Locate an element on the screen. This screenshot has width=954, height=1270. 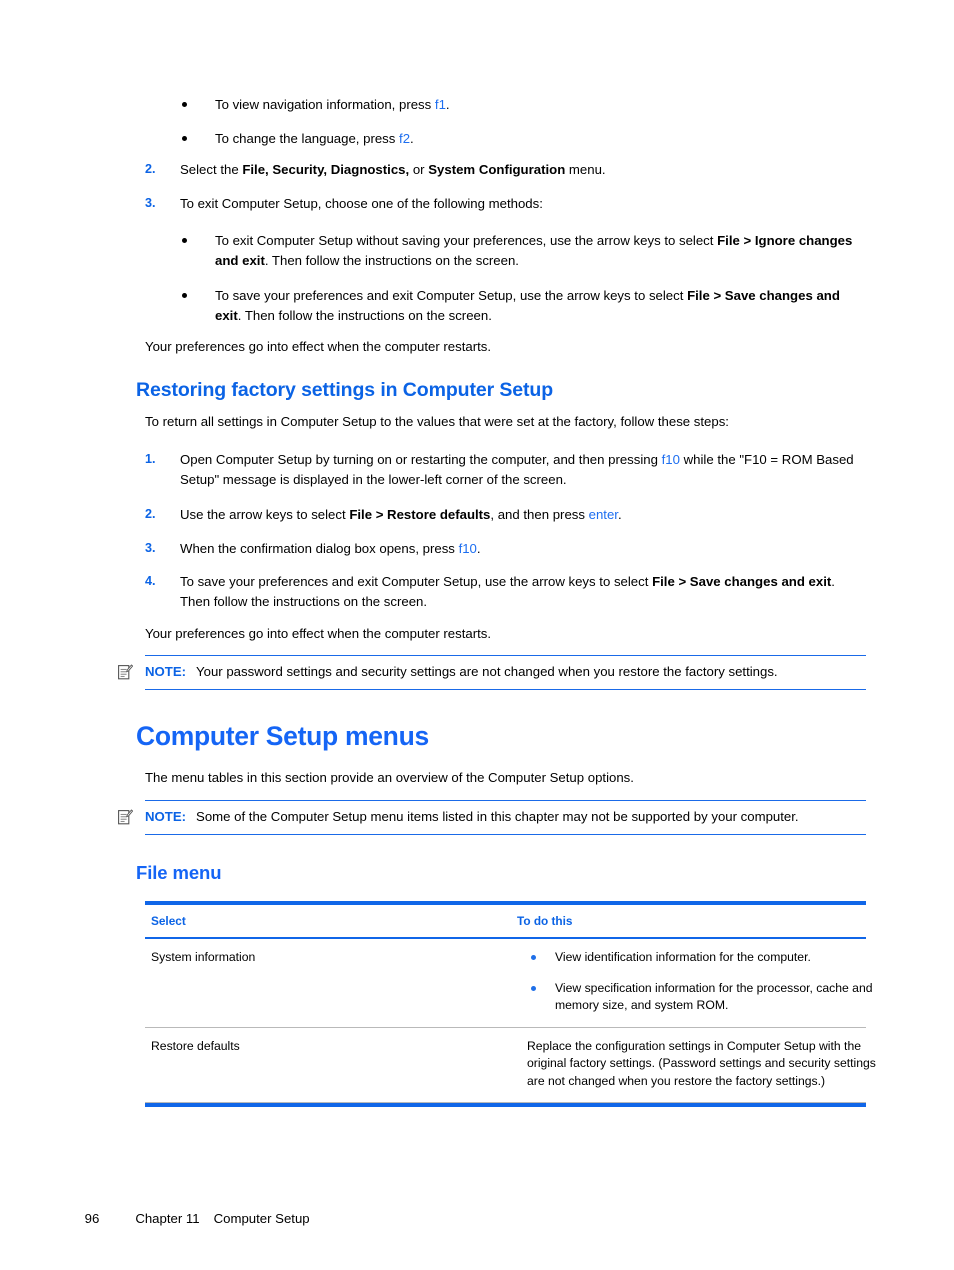
footer-chapter-label: Chapter 11 is located at coordinates (167, 1218).